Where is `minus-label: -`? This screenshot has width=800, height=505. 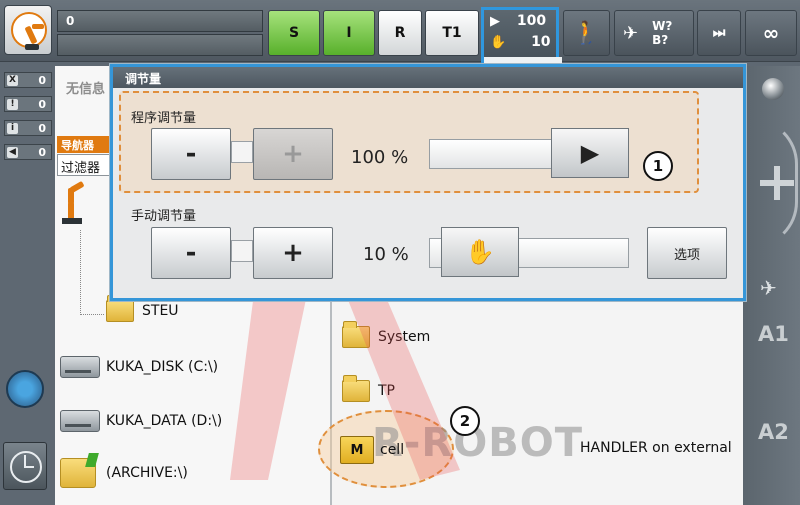
minus-label: - is located at coordinates (191, 154).